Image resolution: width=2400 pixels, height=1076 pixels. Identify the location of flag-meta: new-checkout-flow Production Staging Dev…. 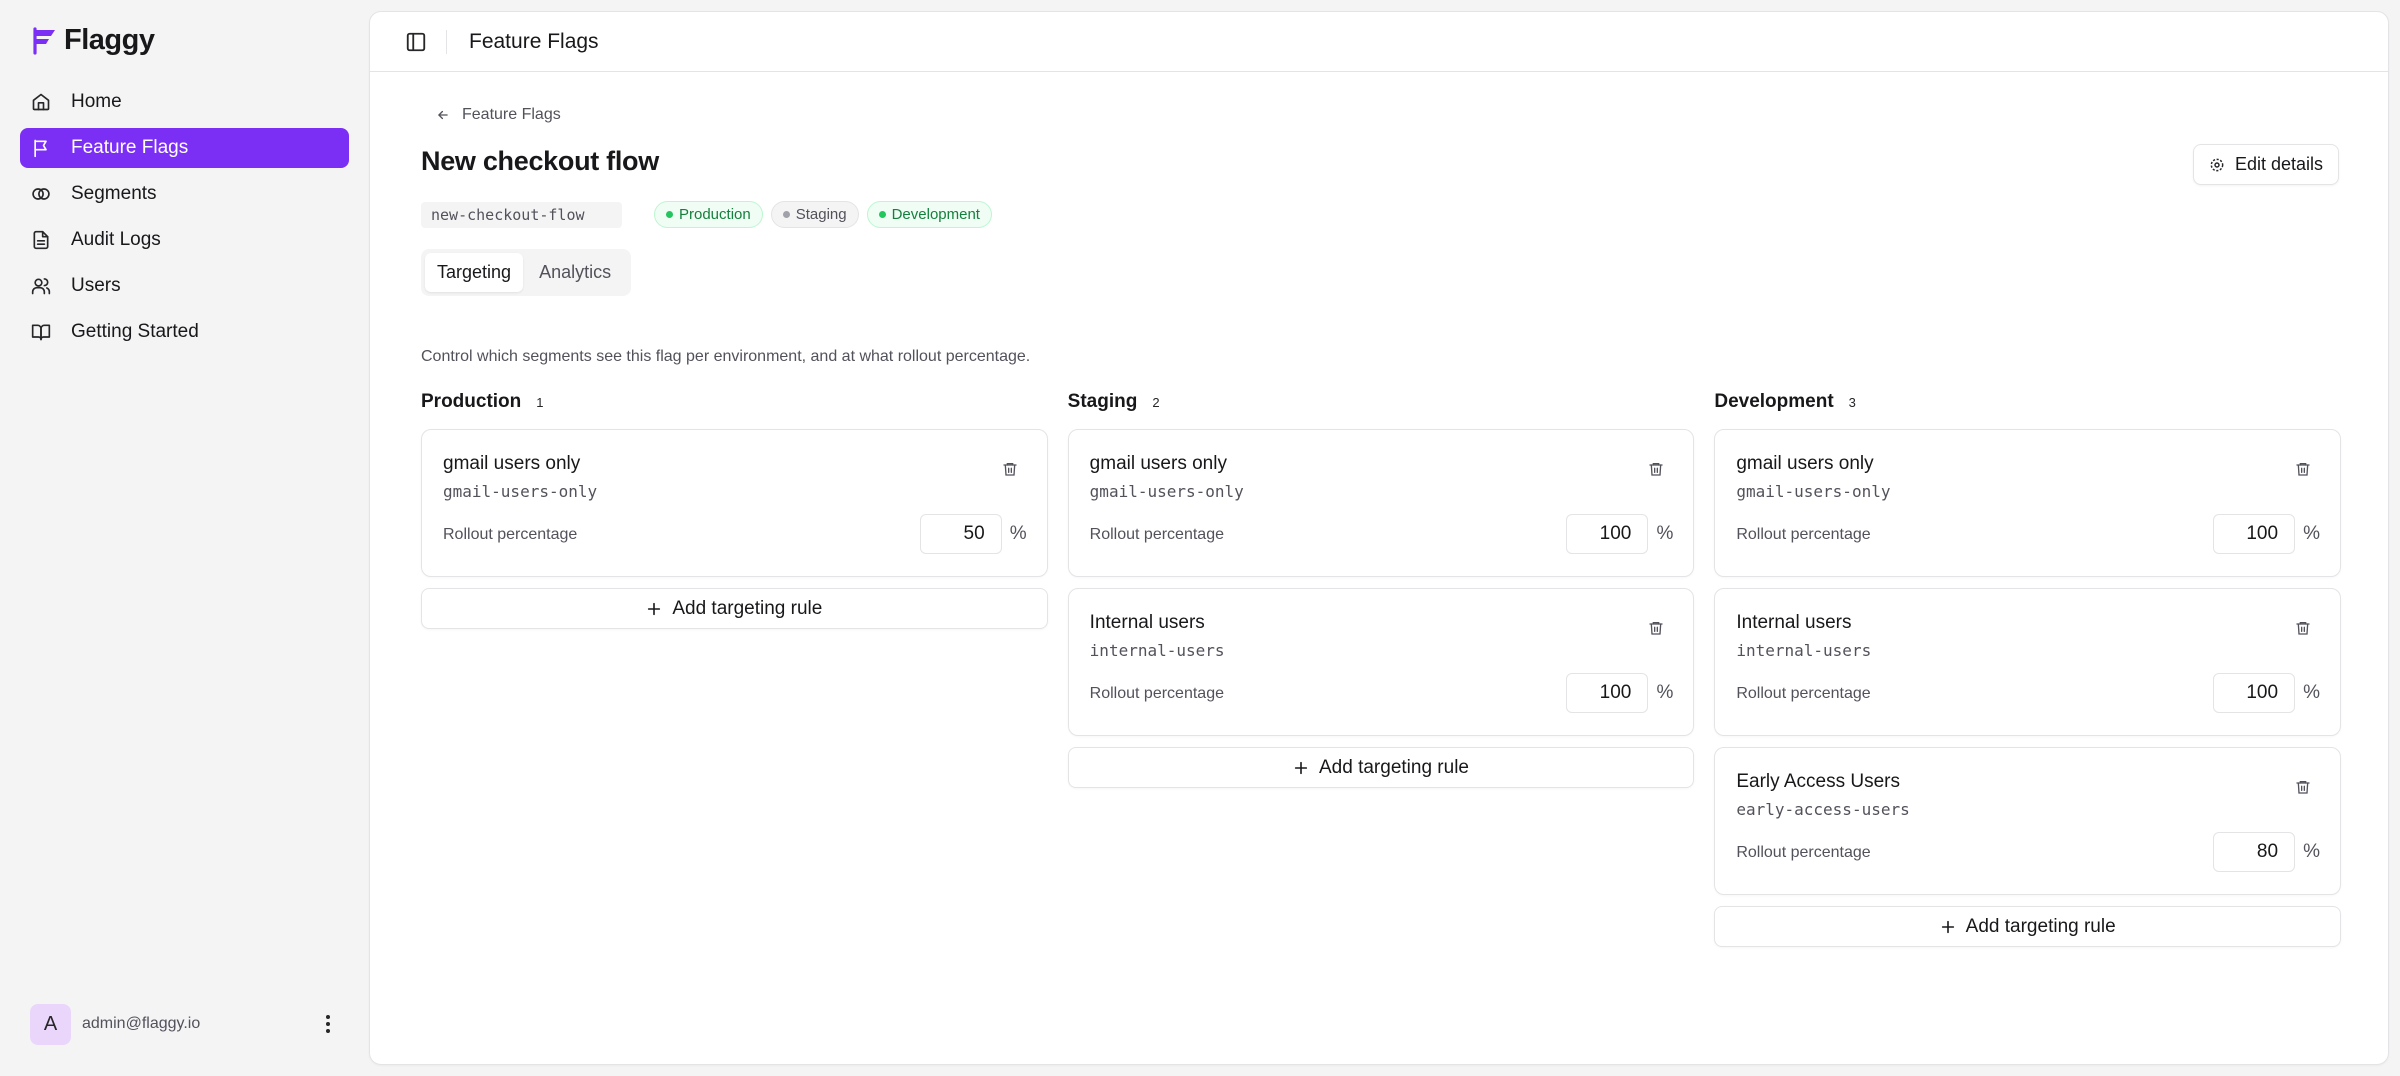
(710, 214).